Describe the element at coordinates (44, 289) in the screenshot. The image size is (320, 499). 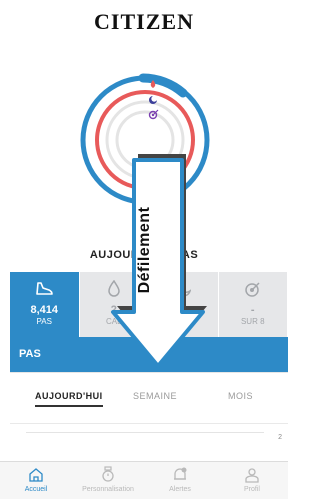
I see `shoe-icon` at that location.